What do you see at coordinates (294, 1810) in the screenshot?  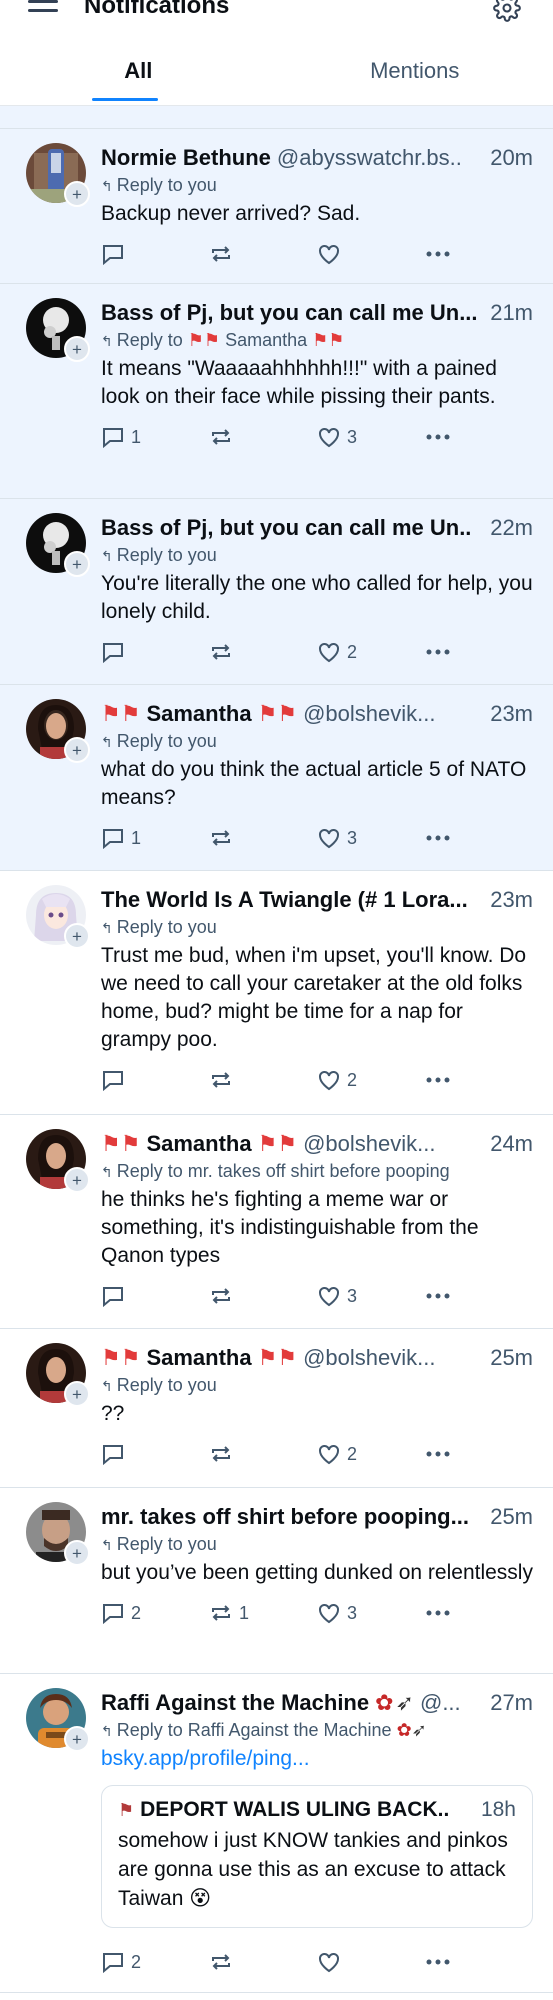 I see `quoted-author-name: DEPORT WALIS ULING BACK..` at bounding box center [294, 1810].